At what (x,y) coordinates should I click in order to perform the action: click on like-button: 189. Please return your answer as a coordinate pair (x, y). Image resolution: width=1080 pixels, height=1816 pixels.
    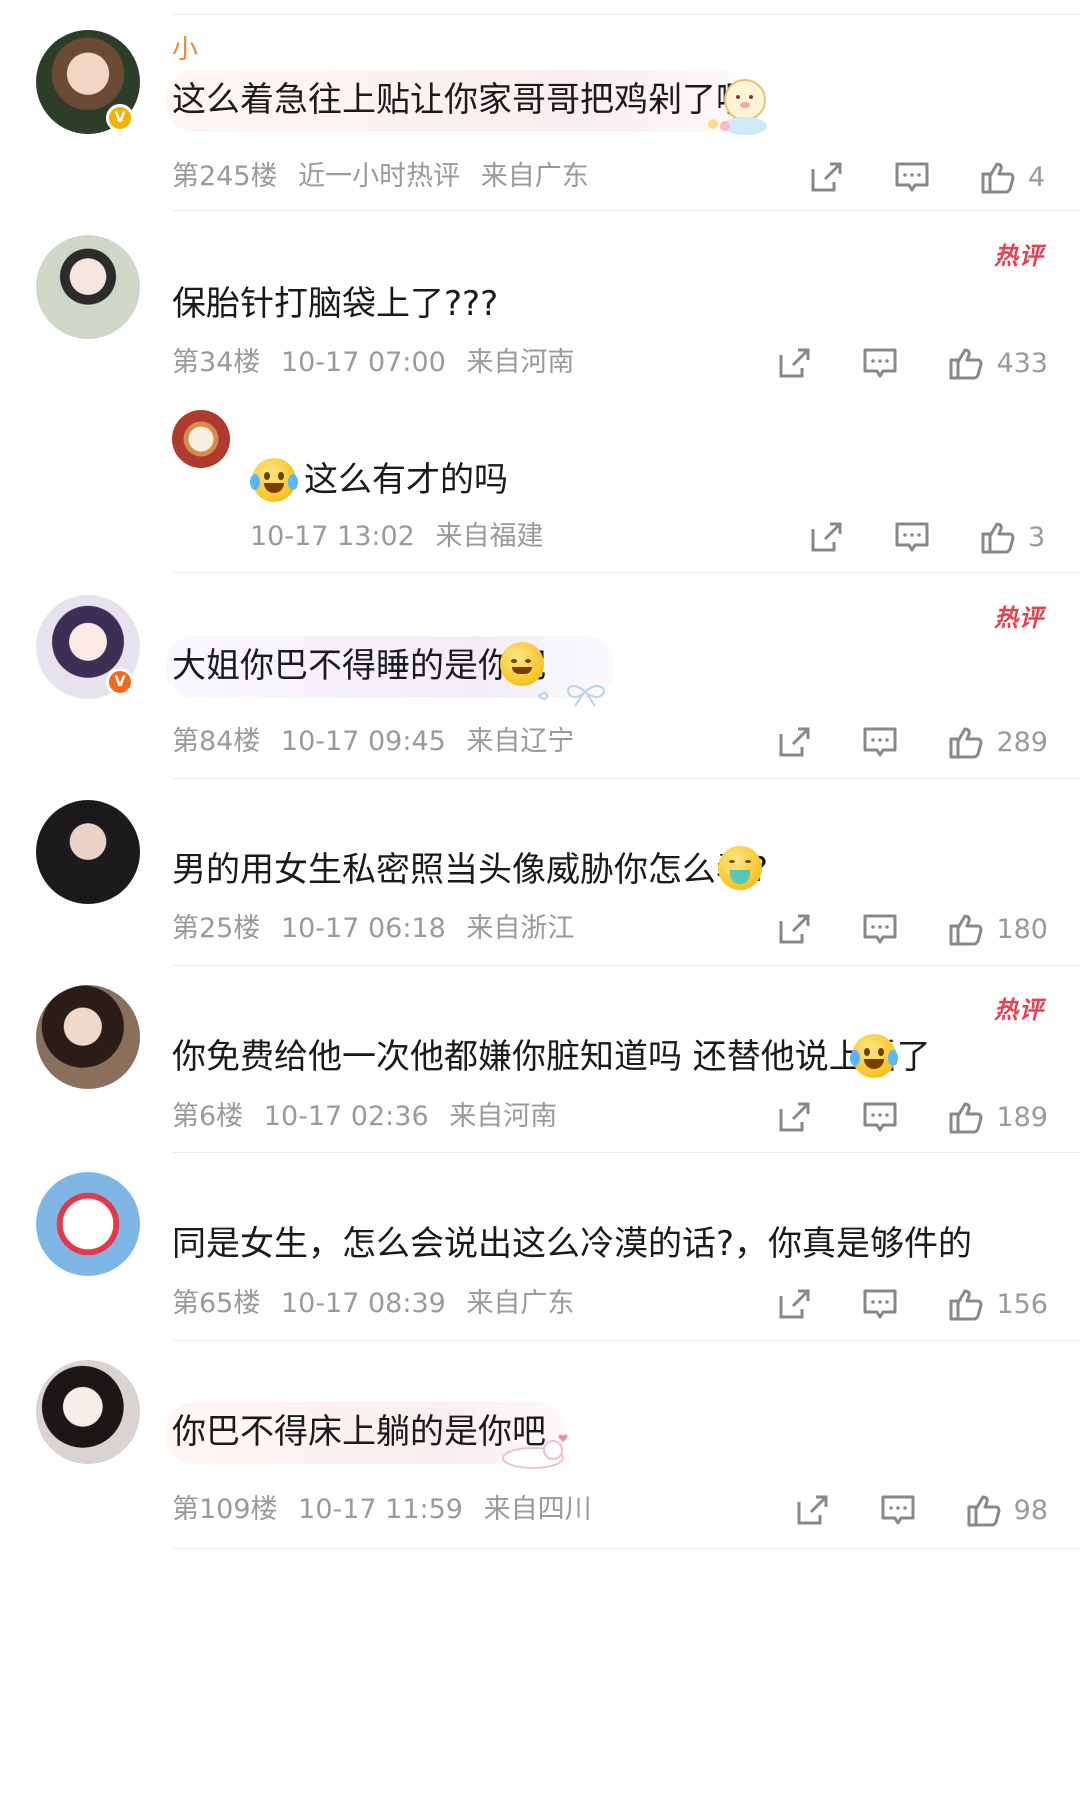
    Looking at the image, I should click on (997, 1117).